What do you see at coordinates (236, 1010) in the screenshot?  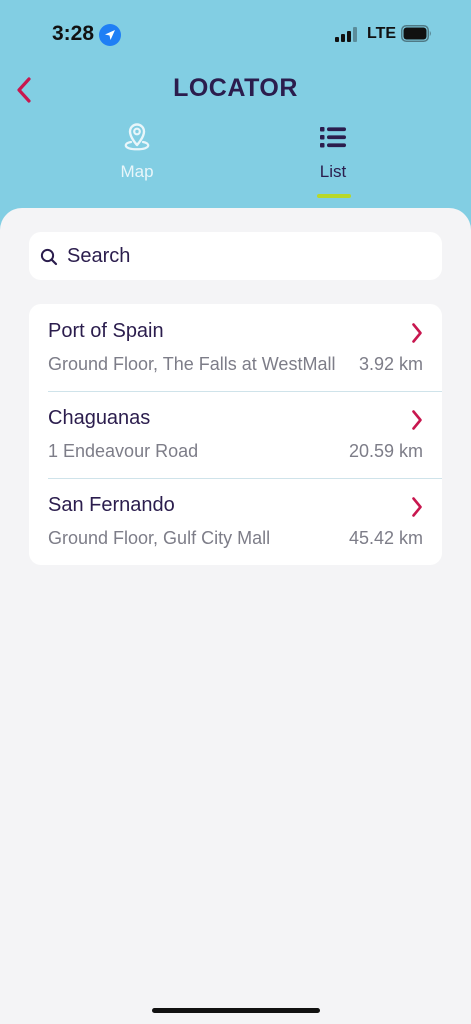 I see `home-indicator` at bounding box center [236, 1010].